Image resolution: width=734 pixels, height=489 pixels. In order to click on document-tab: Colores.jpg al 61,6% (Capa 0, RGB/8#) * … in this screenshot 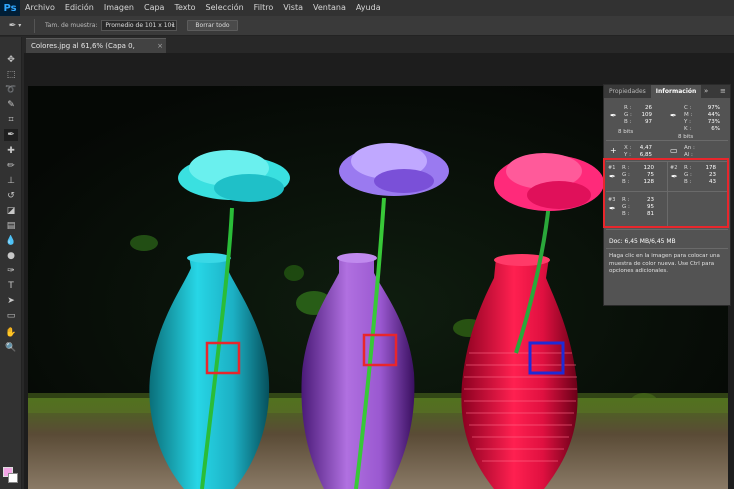, I will do `click(96, 51)`.